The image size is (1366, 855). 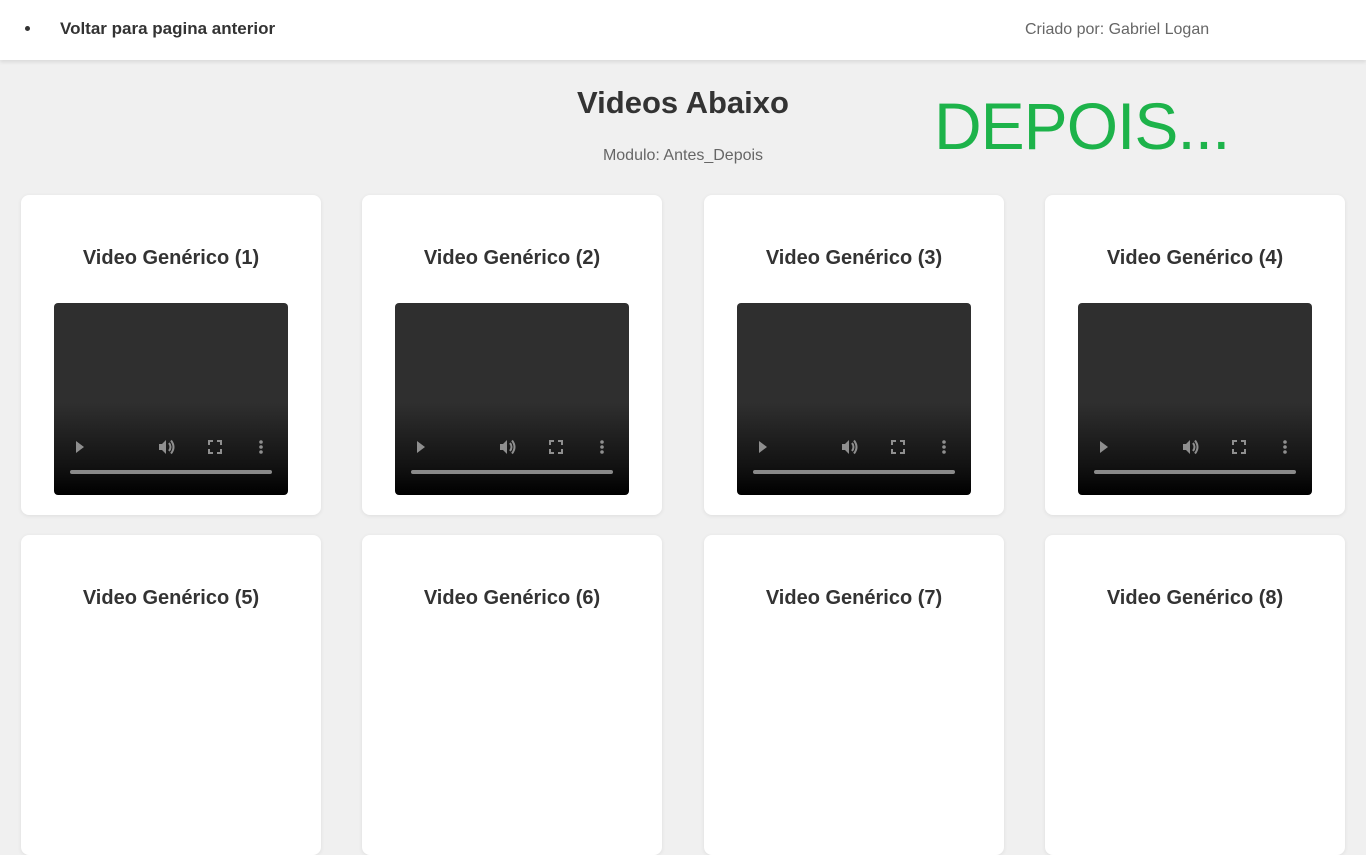 I want to click on creator-credit: Criado por: Gabriel Logan, so click(x=1117, y=29).